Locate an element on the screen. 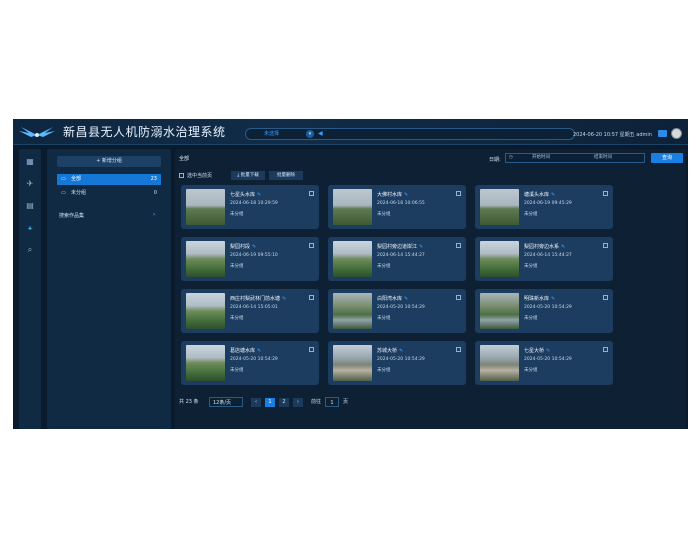  dashboard-icon: ▦ is located at coordinates (30, 161).